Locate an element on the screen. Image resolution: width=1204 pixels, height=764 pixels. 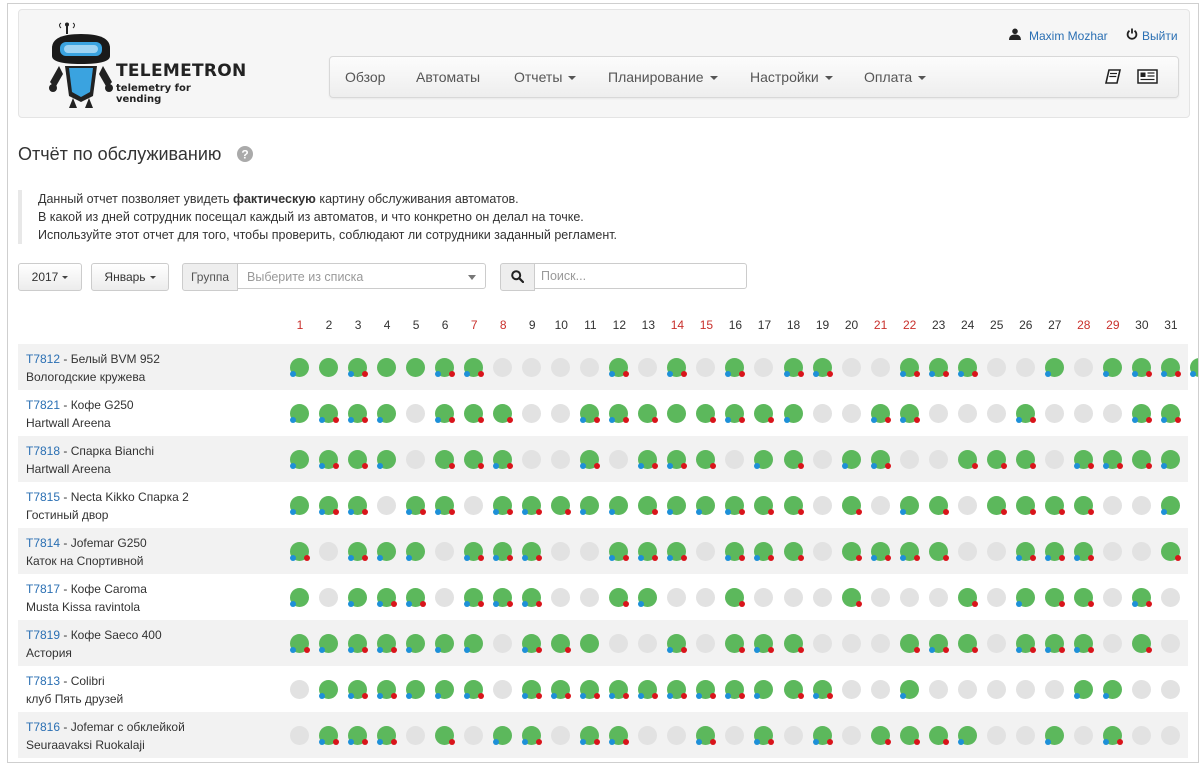
nav-planning: Планирование is located at coordinates (663, 77).